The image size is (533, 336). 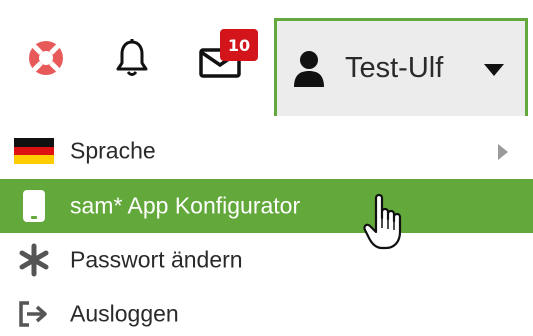 What do you see at coordinates (503, 152) in the screenshot?
I see `caret-right-icon` at bounding box center [503, 152].